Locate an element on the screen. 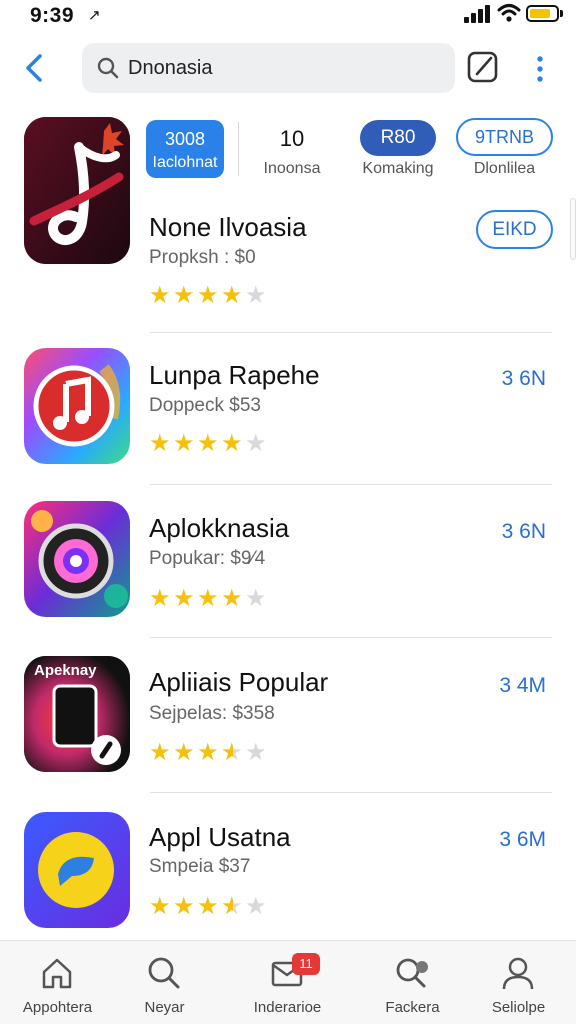 This screenshot has width=576, height=1024. metric-count-value: 10 is located at coordinates (292, 138).